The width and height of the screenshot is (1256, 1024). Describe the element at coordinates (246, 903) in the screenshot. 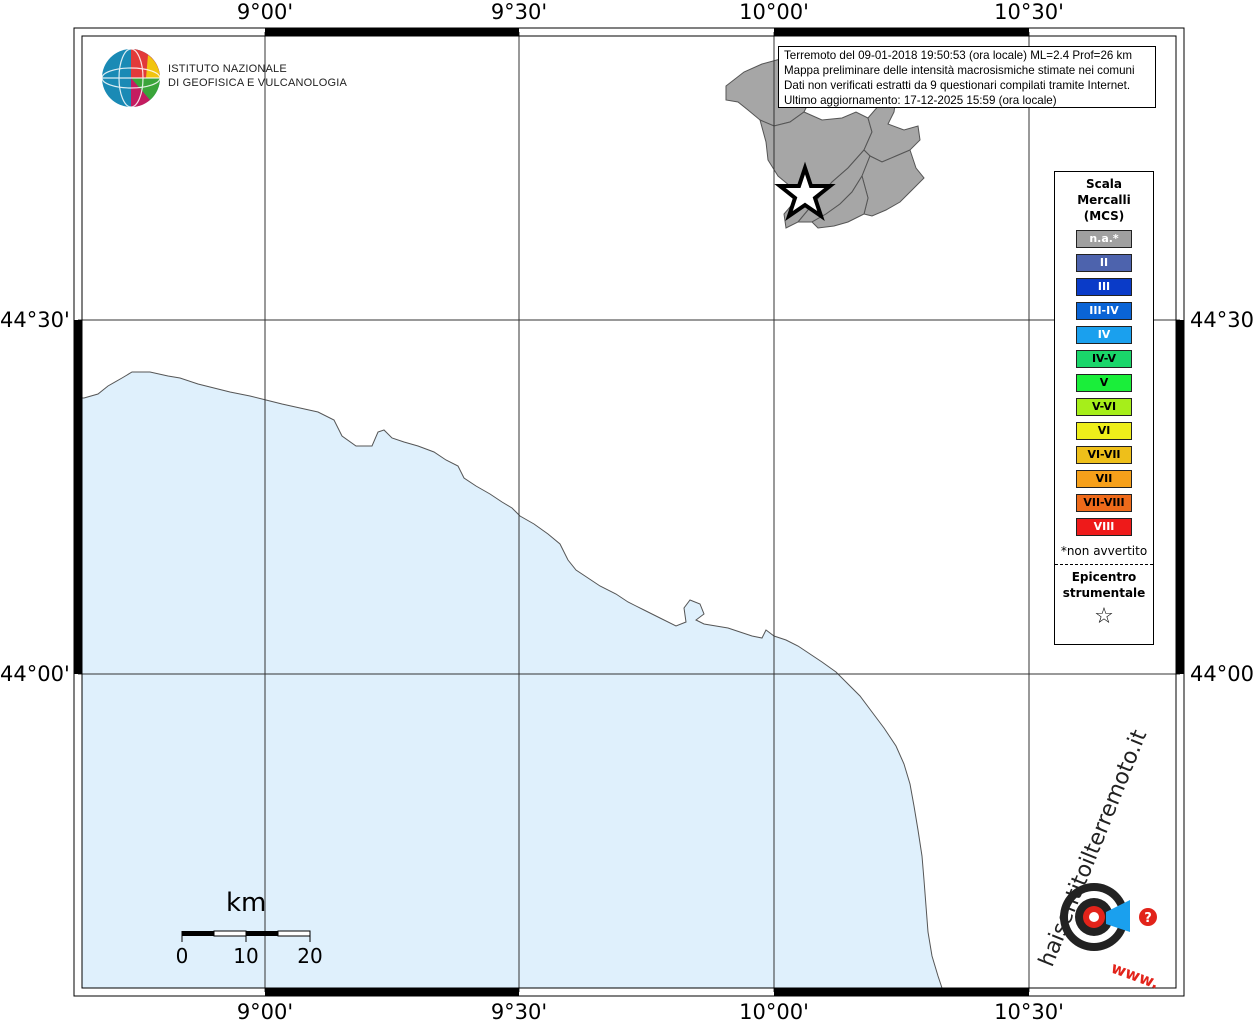

I see `scale-unit: km` at that location.